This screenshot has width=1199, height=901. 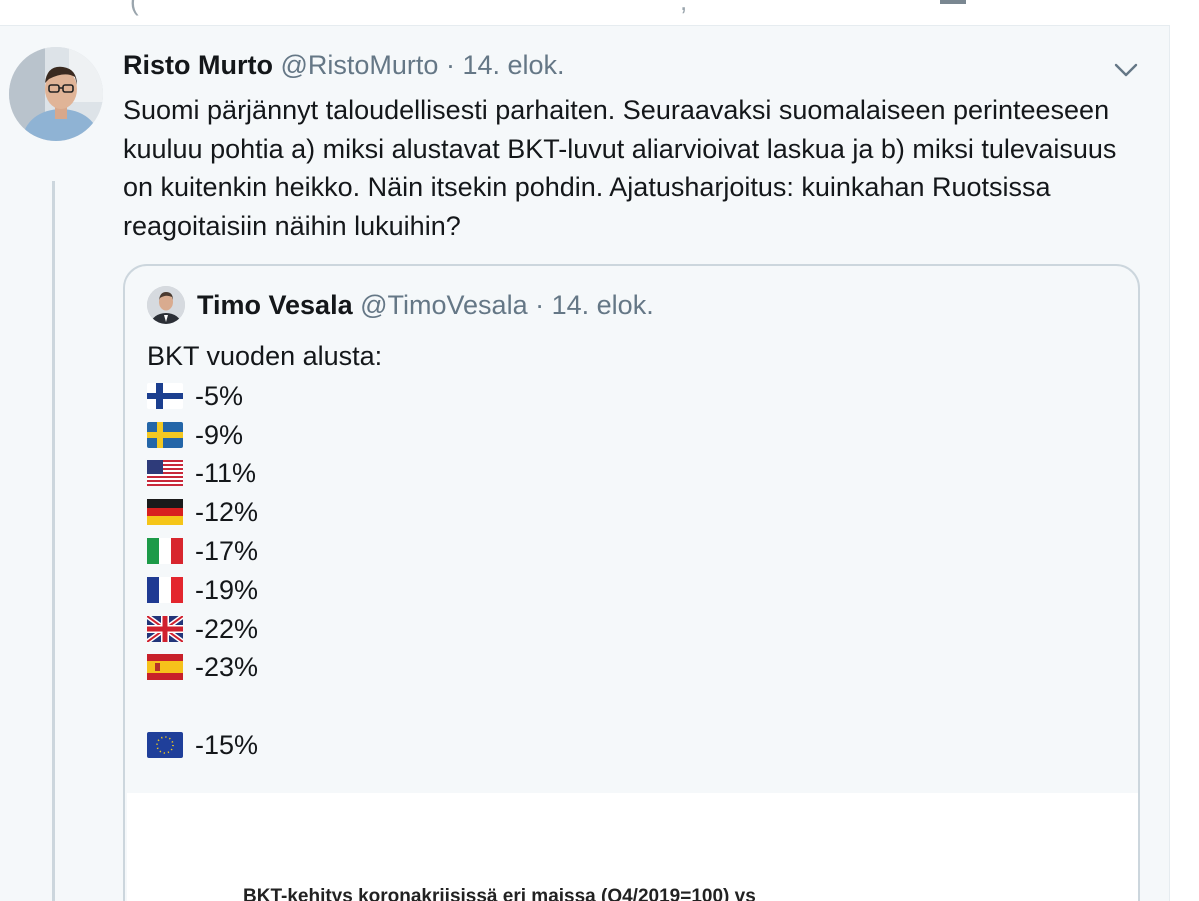 What do you see at coordinates (443, 305) in the screenshot?
I see `quoted-author-handle: @TimoVesala` at bounding box center [443, 305].